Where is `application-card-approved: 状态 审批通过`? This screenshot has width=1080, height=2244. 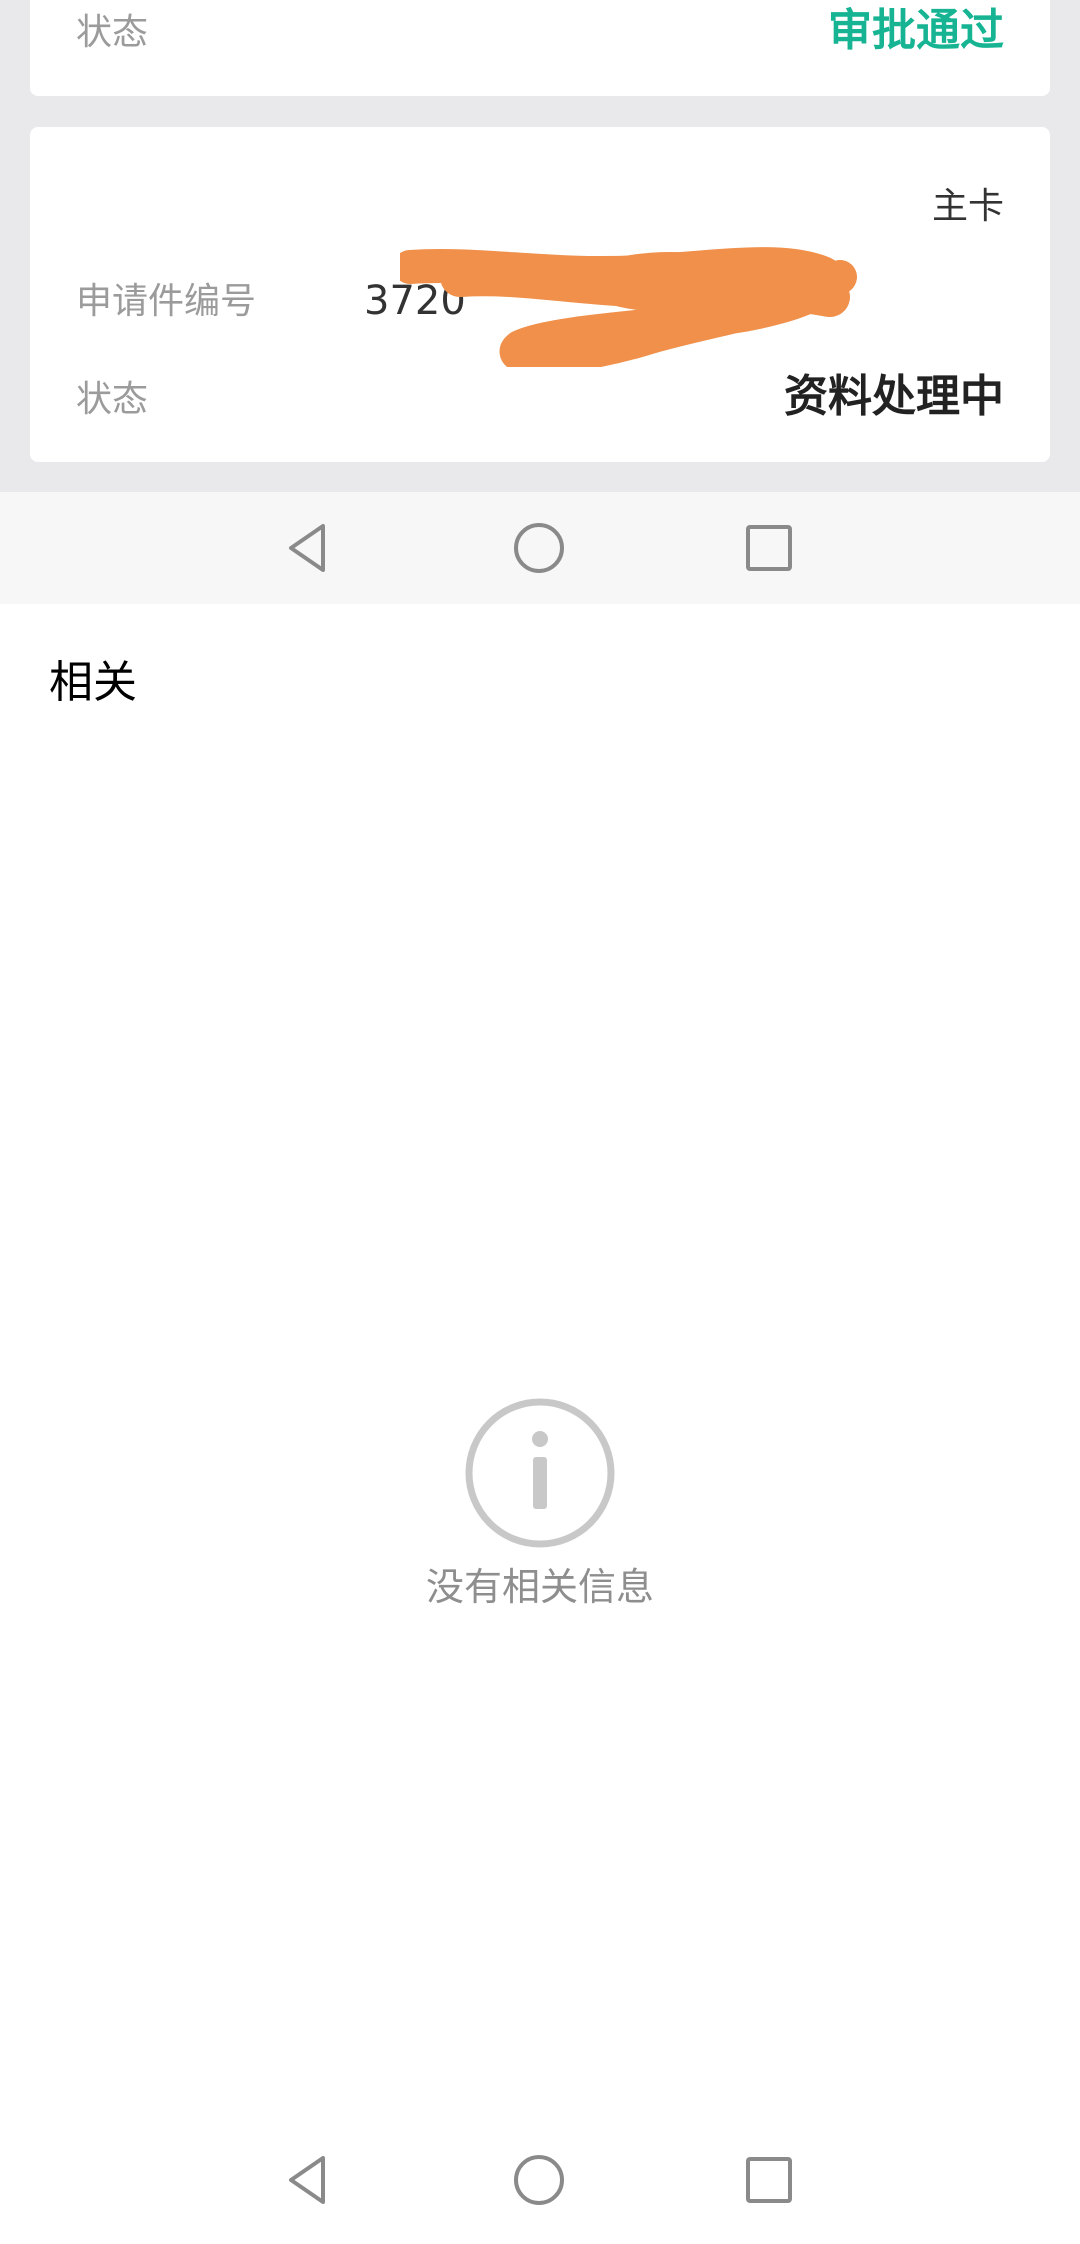 application-card-approved: 状态 审批通过 is located at coordinates (540, 48).